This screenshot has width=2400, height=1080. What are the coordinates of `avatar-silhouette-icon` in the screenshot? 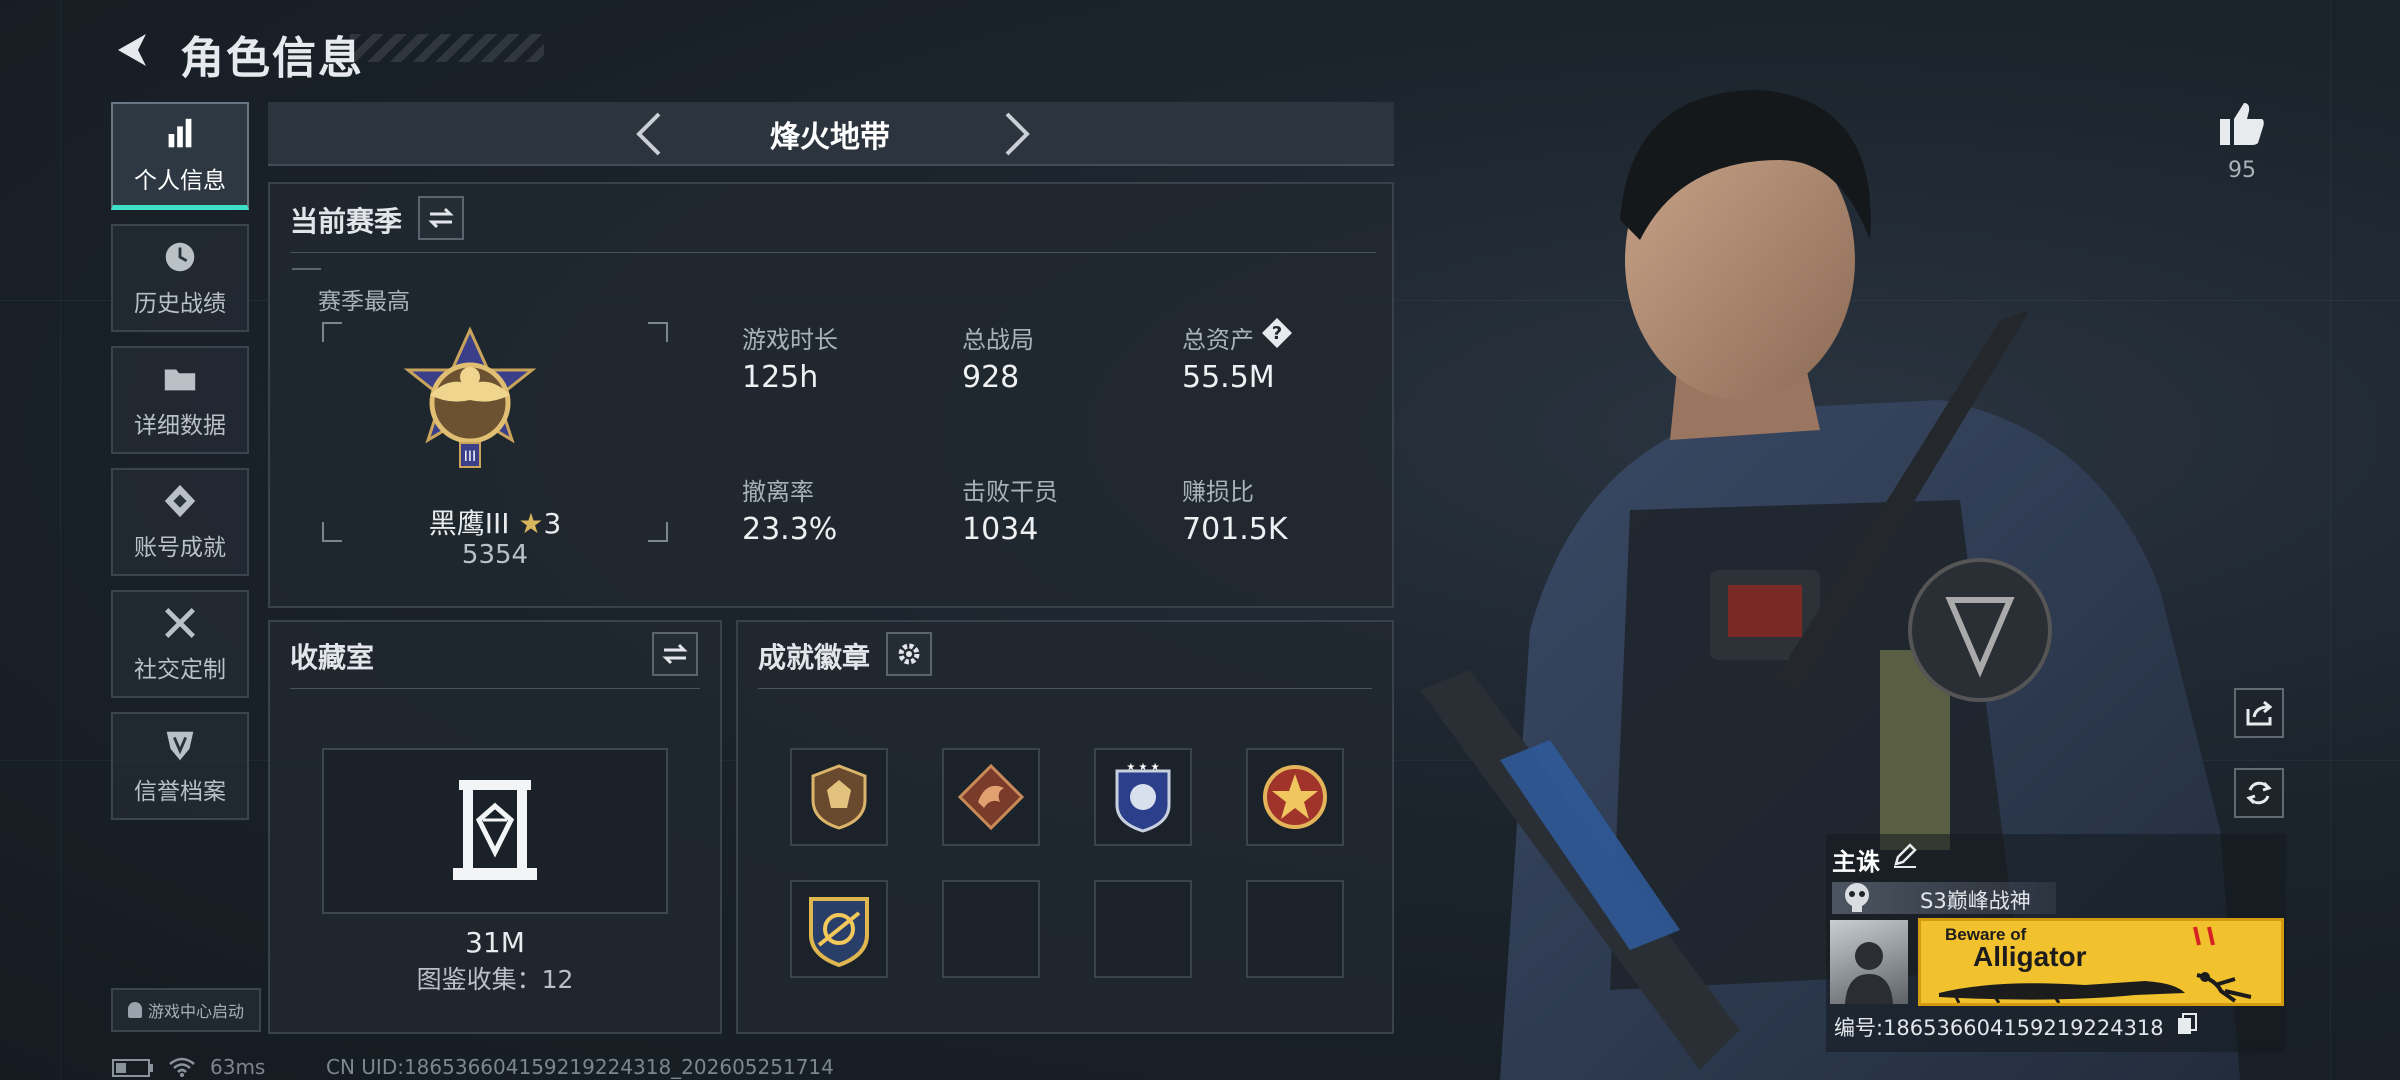 It's located at (1869, 973).